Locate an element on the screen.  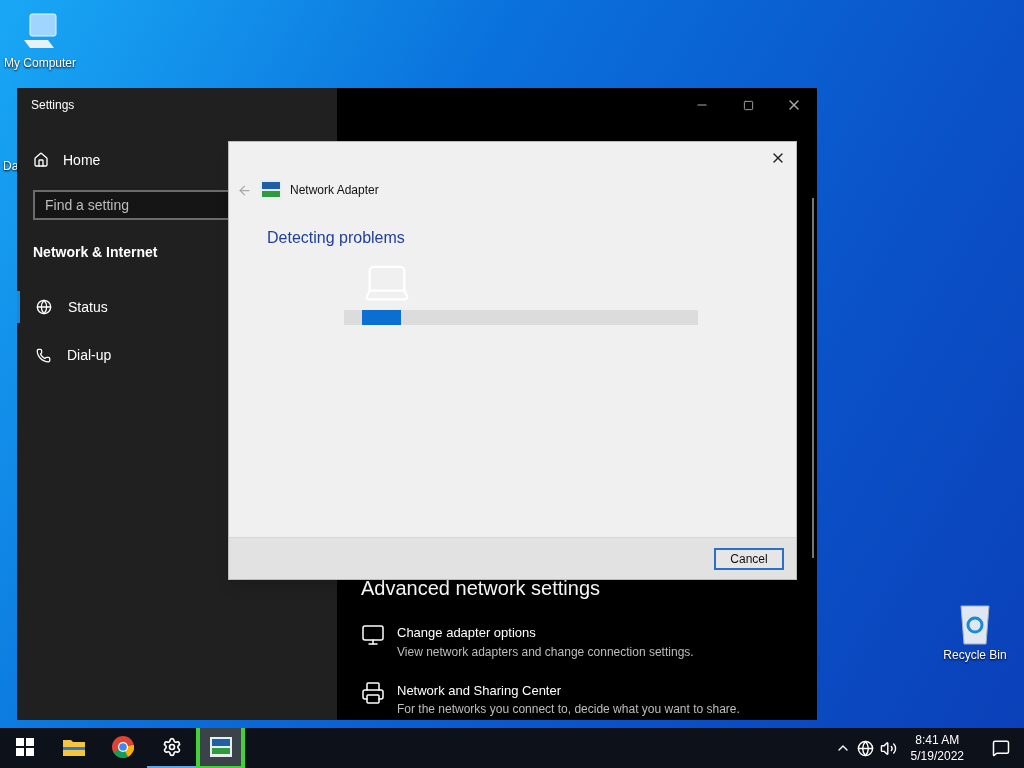
printer-icon is located at coordinates (373, 692).